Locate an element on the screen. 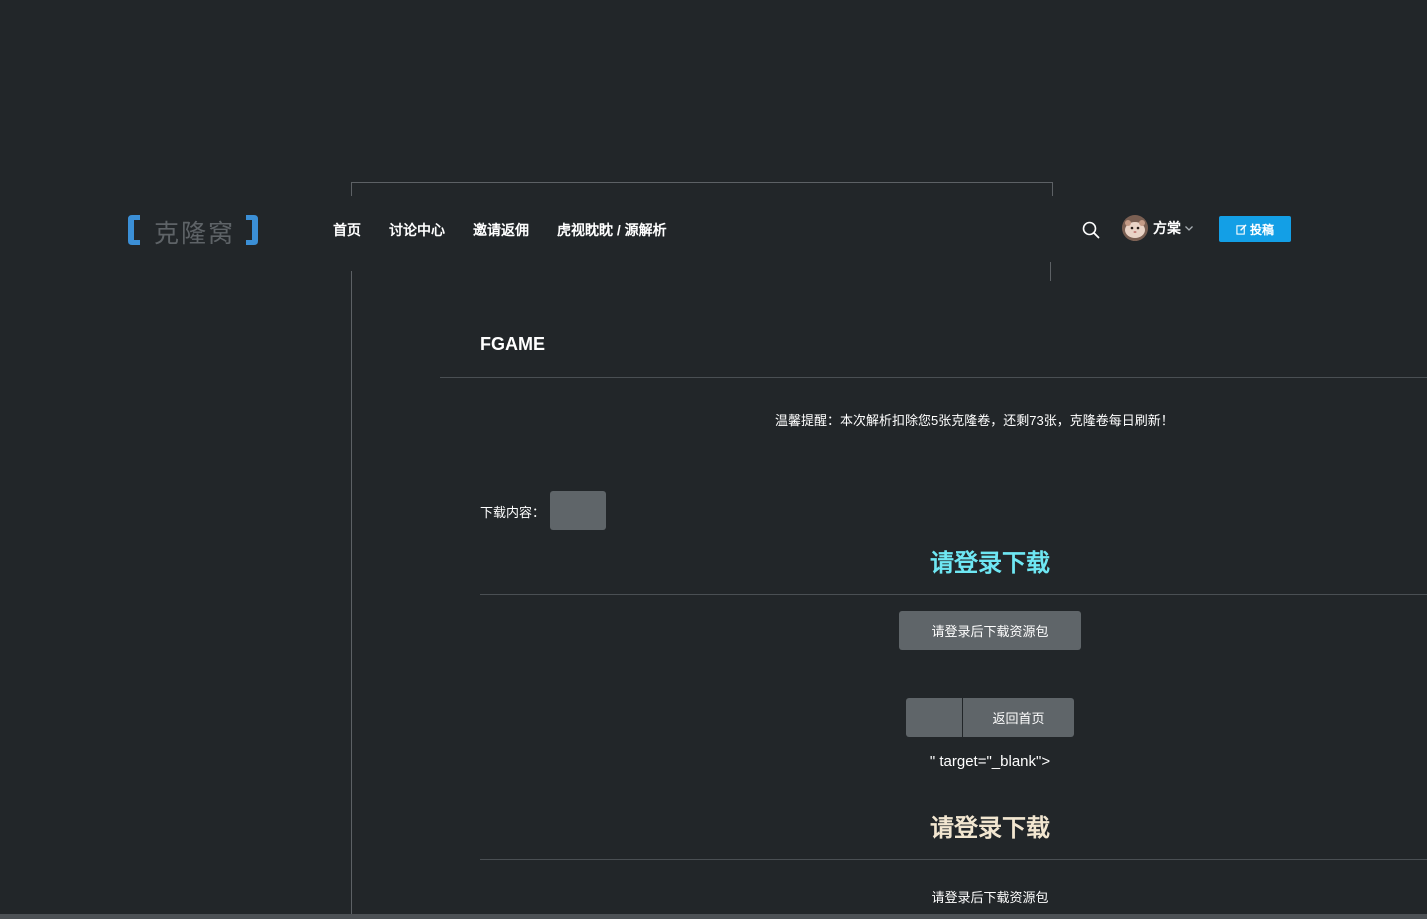  post-button: 投稿 is located at coordinates (1255, 229).